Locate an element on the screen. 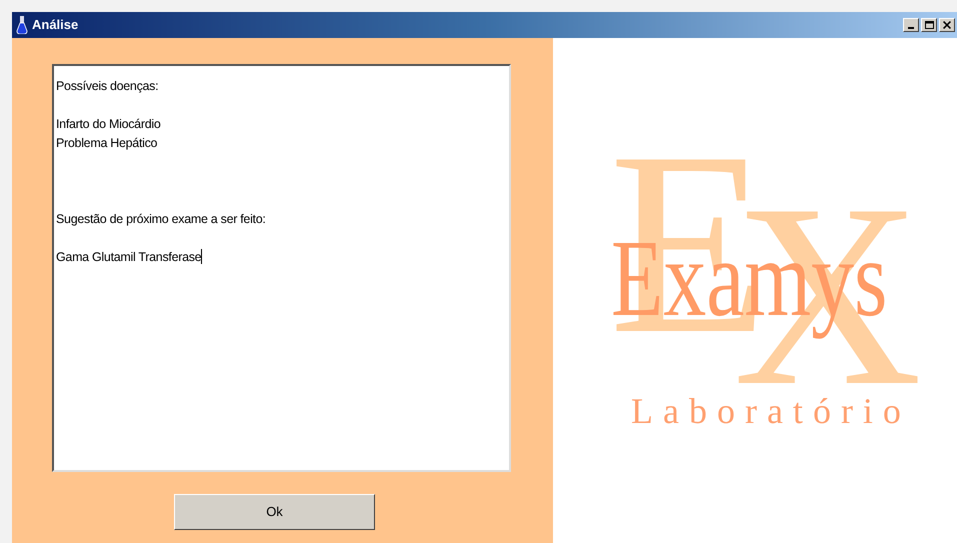  flask-icon is located at coordinates (22, 25).